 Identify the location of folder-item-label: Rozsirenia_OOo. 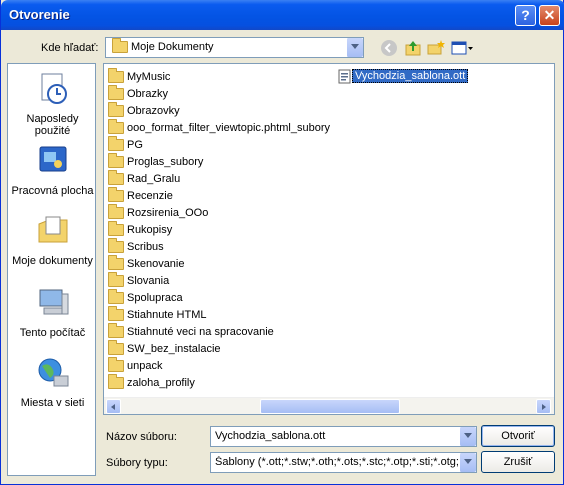
(168, 213).